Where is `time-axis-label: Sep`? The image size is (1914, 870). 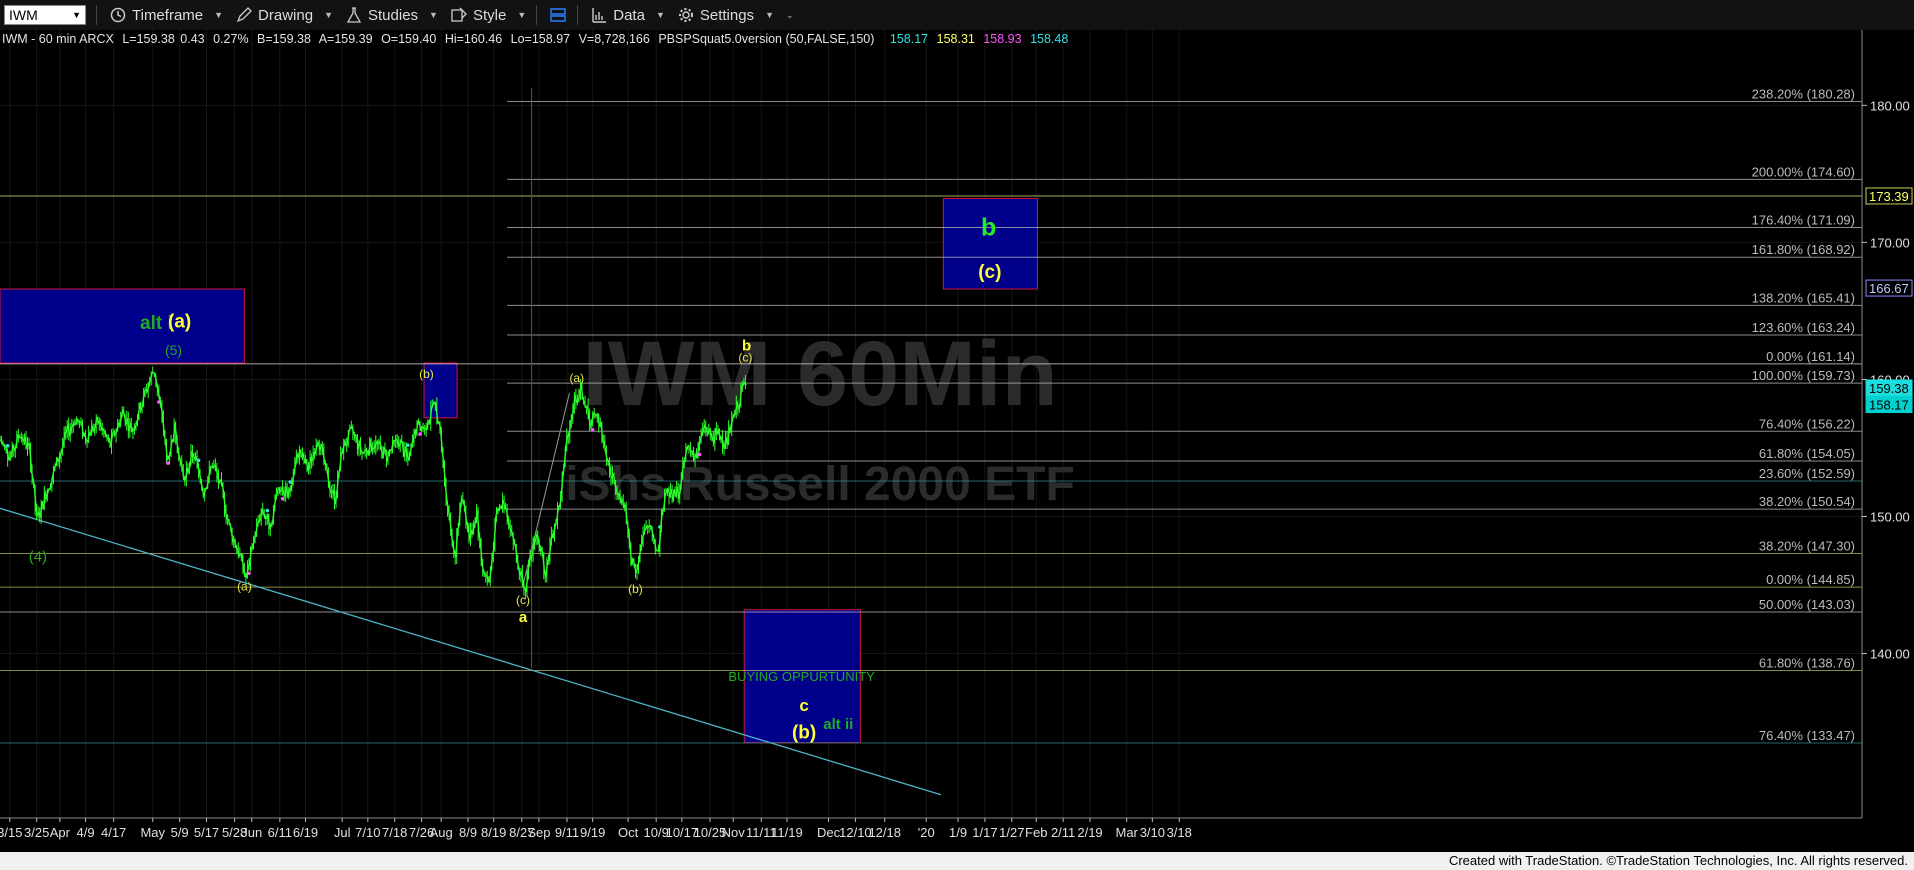 time-axis-label: Sep is located at coordinates (538, 832).